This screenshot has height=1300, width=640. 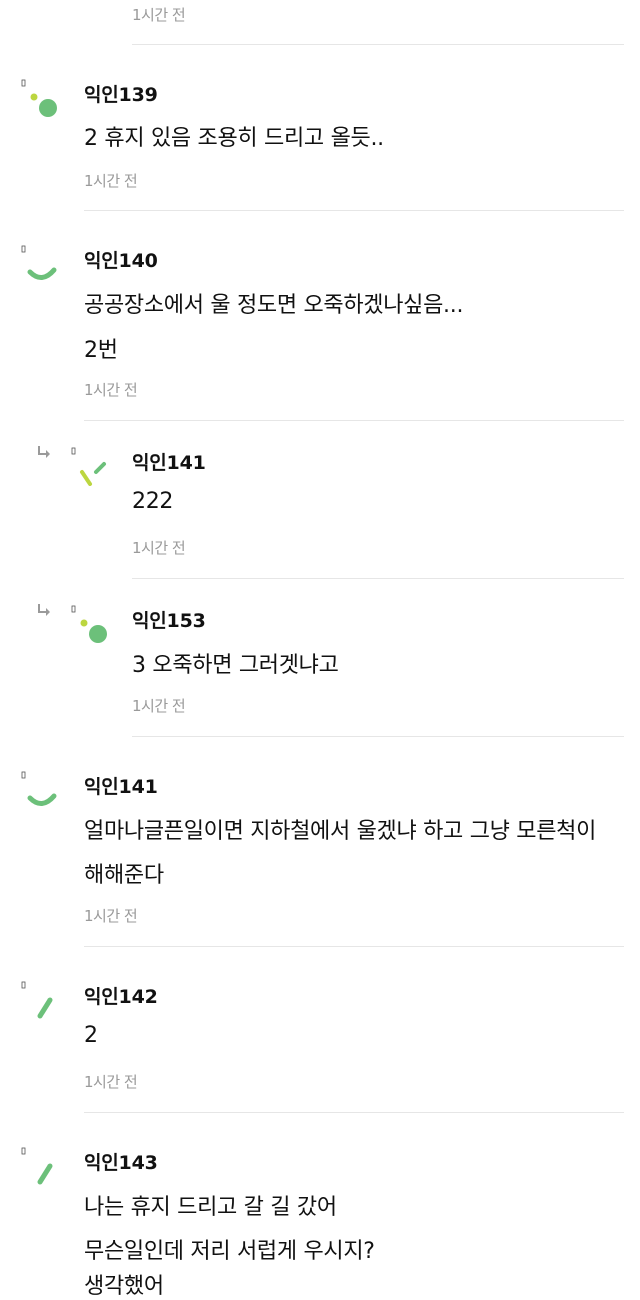 I want to click on comment-text-line: 2 휴지 있음 조용히 드리고 올듯.., so click(x=234, y=138).